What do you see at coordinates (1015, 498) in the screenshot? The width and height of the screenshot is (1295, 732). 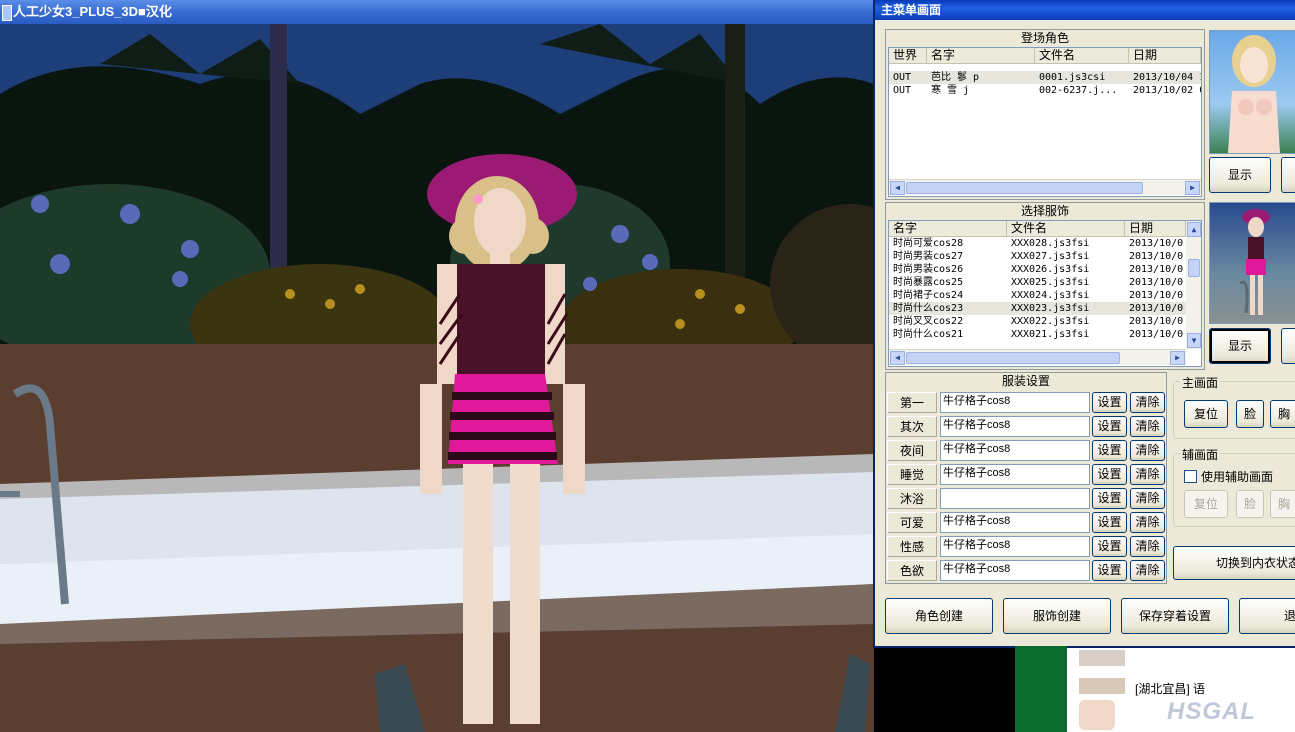 I see `outfit-slot-value` at bounding box center [1015, 498].